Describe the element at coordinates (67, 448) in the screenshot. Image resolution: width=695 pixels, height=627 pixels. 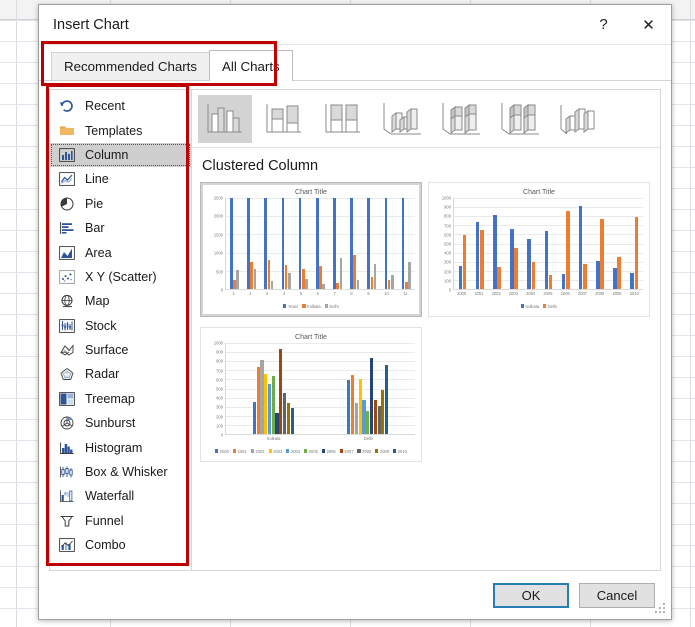
I see `histogram-chart-icon` at that location.